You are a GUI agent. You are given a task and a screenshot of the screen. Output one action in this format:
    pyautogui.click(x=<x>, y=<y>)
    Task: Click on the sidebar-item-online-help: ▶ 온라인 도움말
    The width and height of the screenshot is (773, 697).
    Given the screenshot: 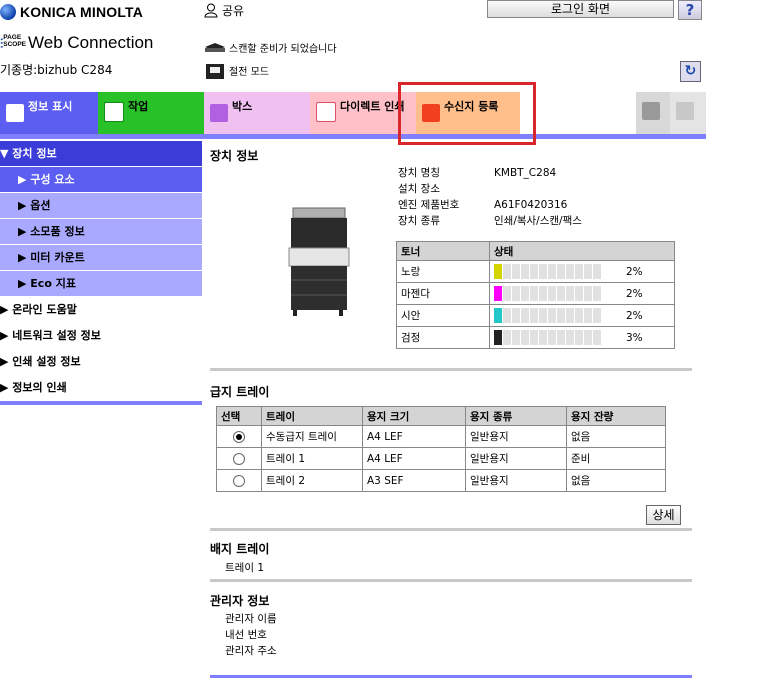 What is the action you would take?
    pyautogui.click(x=101, y=310)
    